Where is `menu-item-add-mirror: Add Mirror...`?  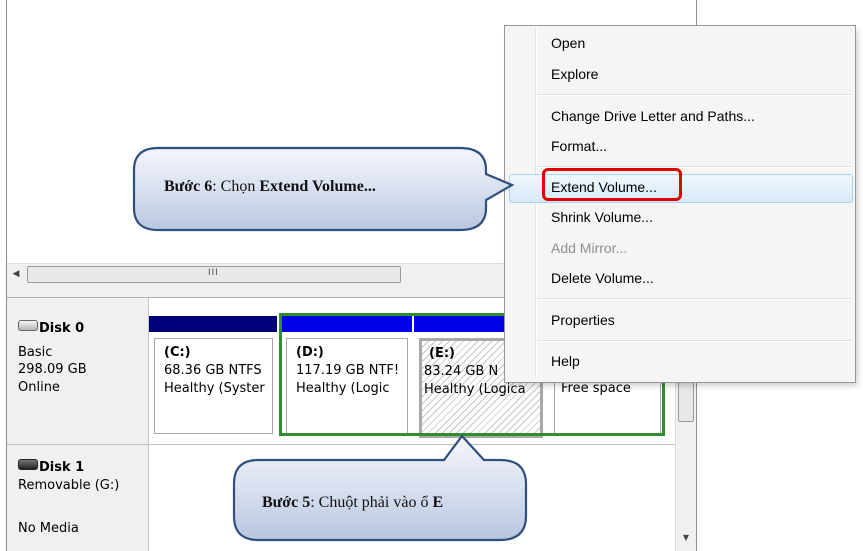
menu-item-add-mirror: Add Mirror... is located at coordinates (589, 248).